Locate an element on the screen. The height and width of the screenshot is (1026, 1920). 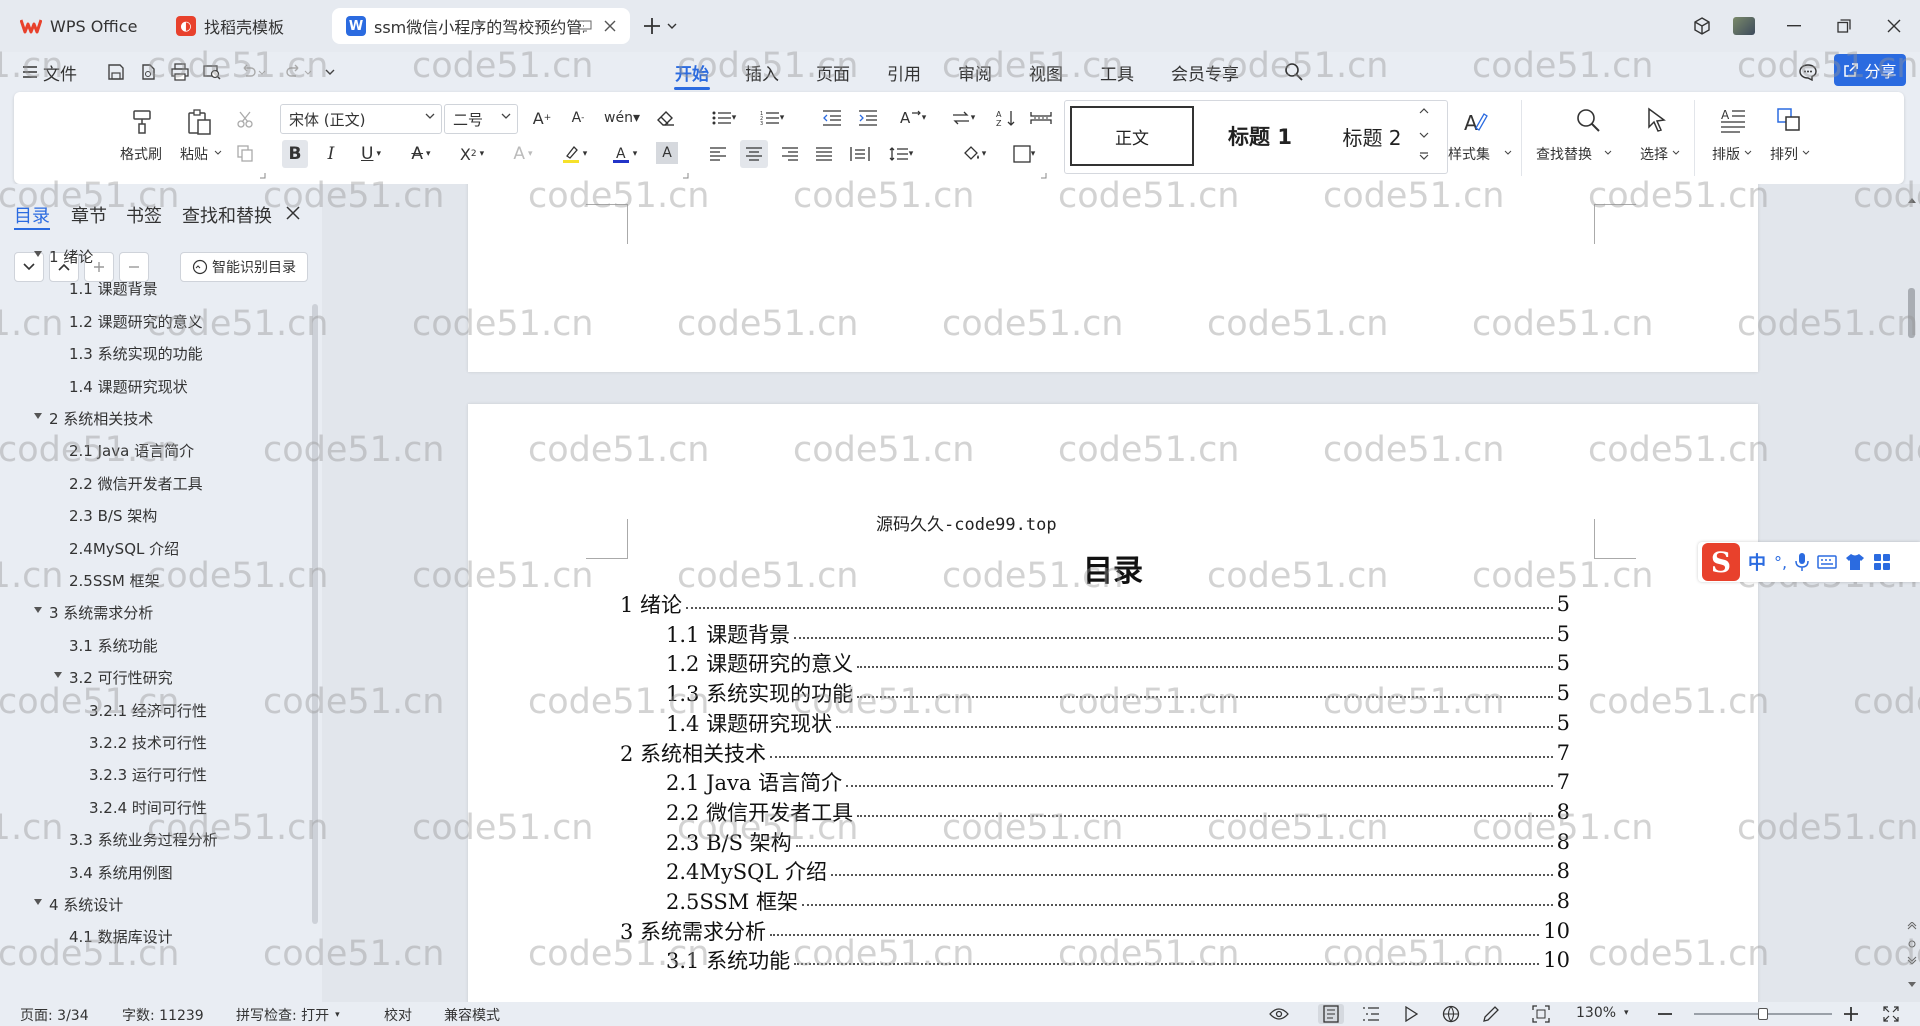
toc-item: 1.2 课题研究的意义 is located at coordinates (136, 321).